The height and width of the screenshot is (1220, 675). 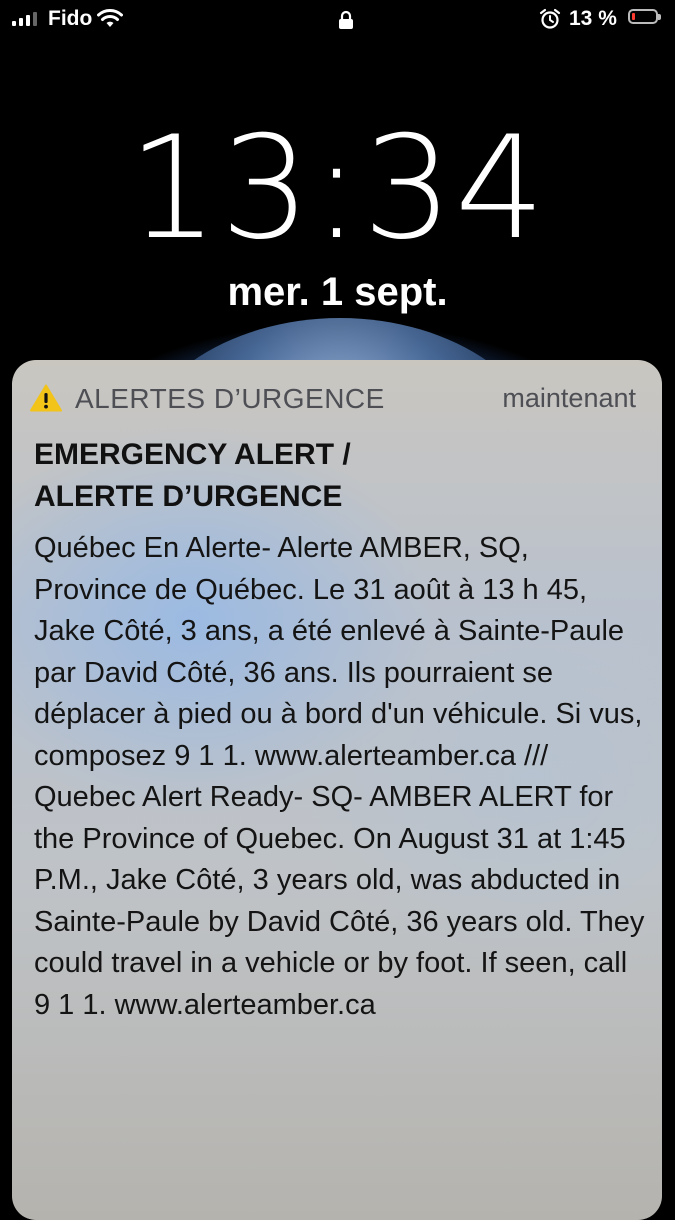 I want to click on lock-screen-time: 13:34, so click(x=337, y=188).